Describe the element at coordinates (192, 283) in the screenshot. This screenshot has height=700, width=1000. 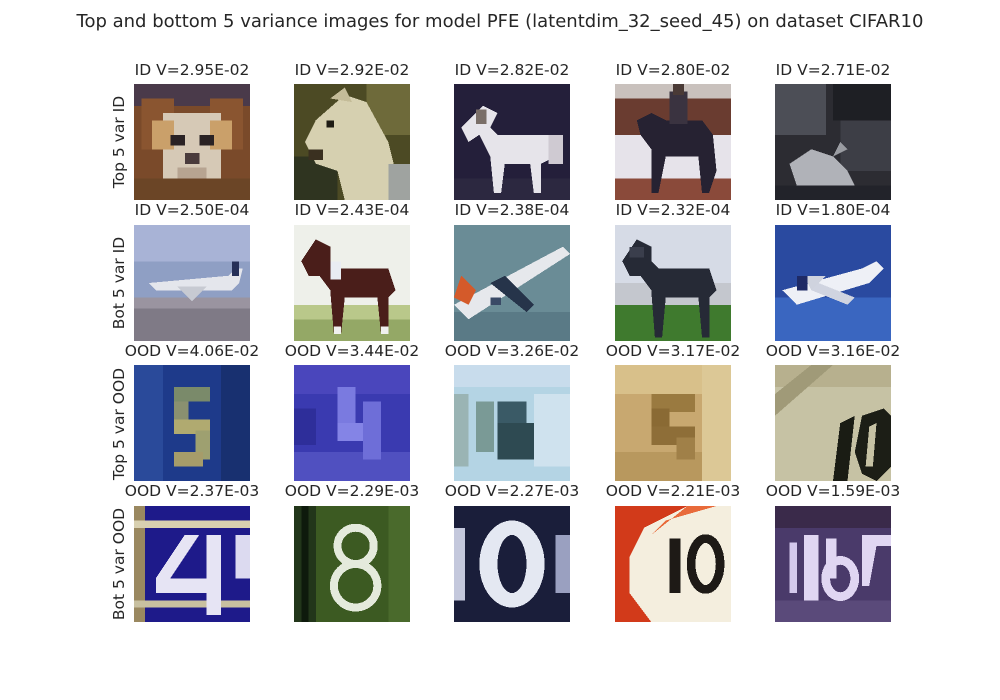
I see `airliner-thumbnail` at that location.